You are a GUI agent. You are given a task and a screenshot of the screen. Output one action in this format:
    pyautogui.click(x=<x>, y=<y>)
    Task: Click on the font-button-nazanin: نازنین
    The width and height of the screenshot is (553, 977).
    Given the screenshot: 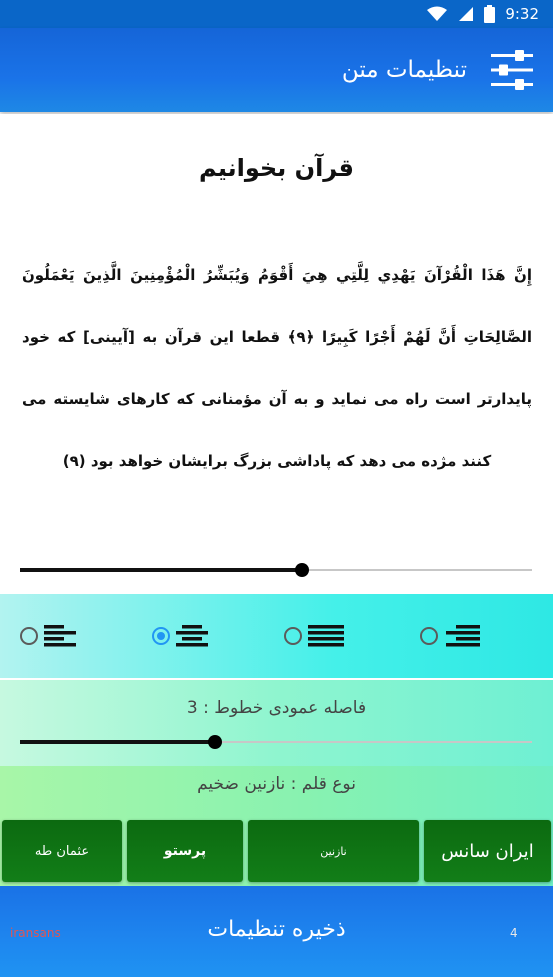 What is the action you would take?
    pyautogui.click(x=333, y=851)
    